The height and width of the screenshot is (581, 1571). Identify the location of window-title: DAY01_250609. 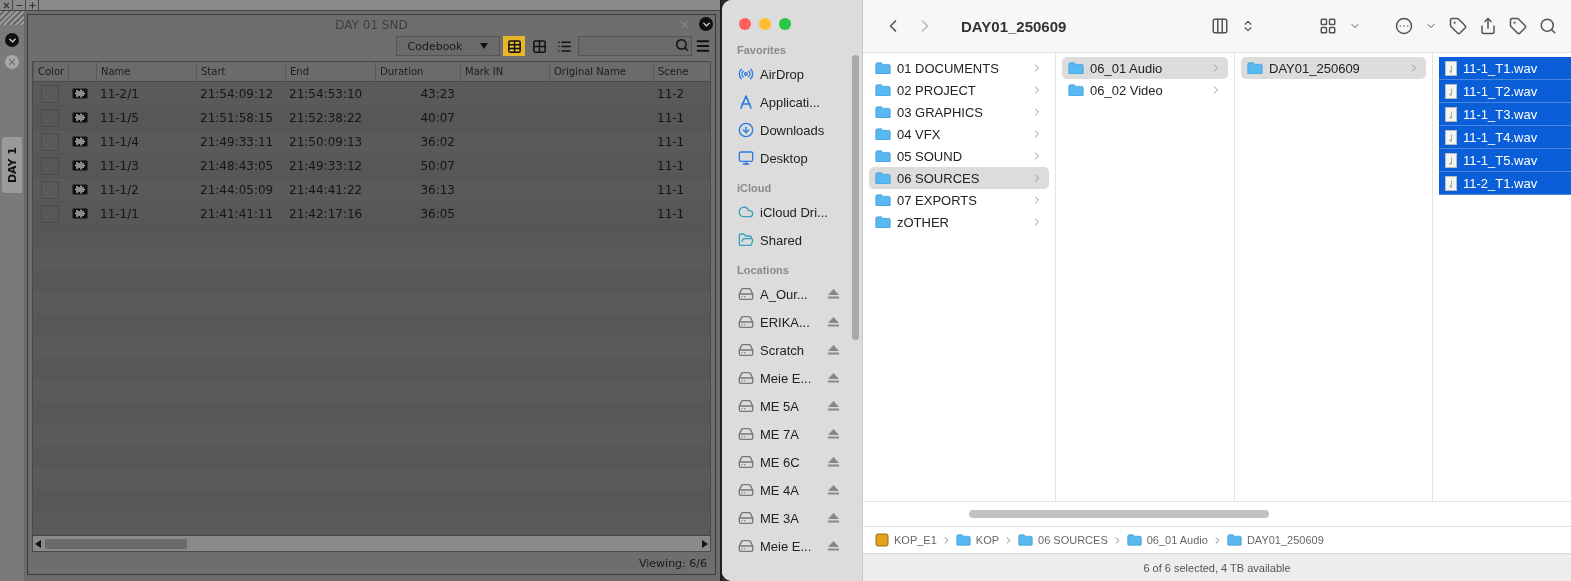
(1014, 26).